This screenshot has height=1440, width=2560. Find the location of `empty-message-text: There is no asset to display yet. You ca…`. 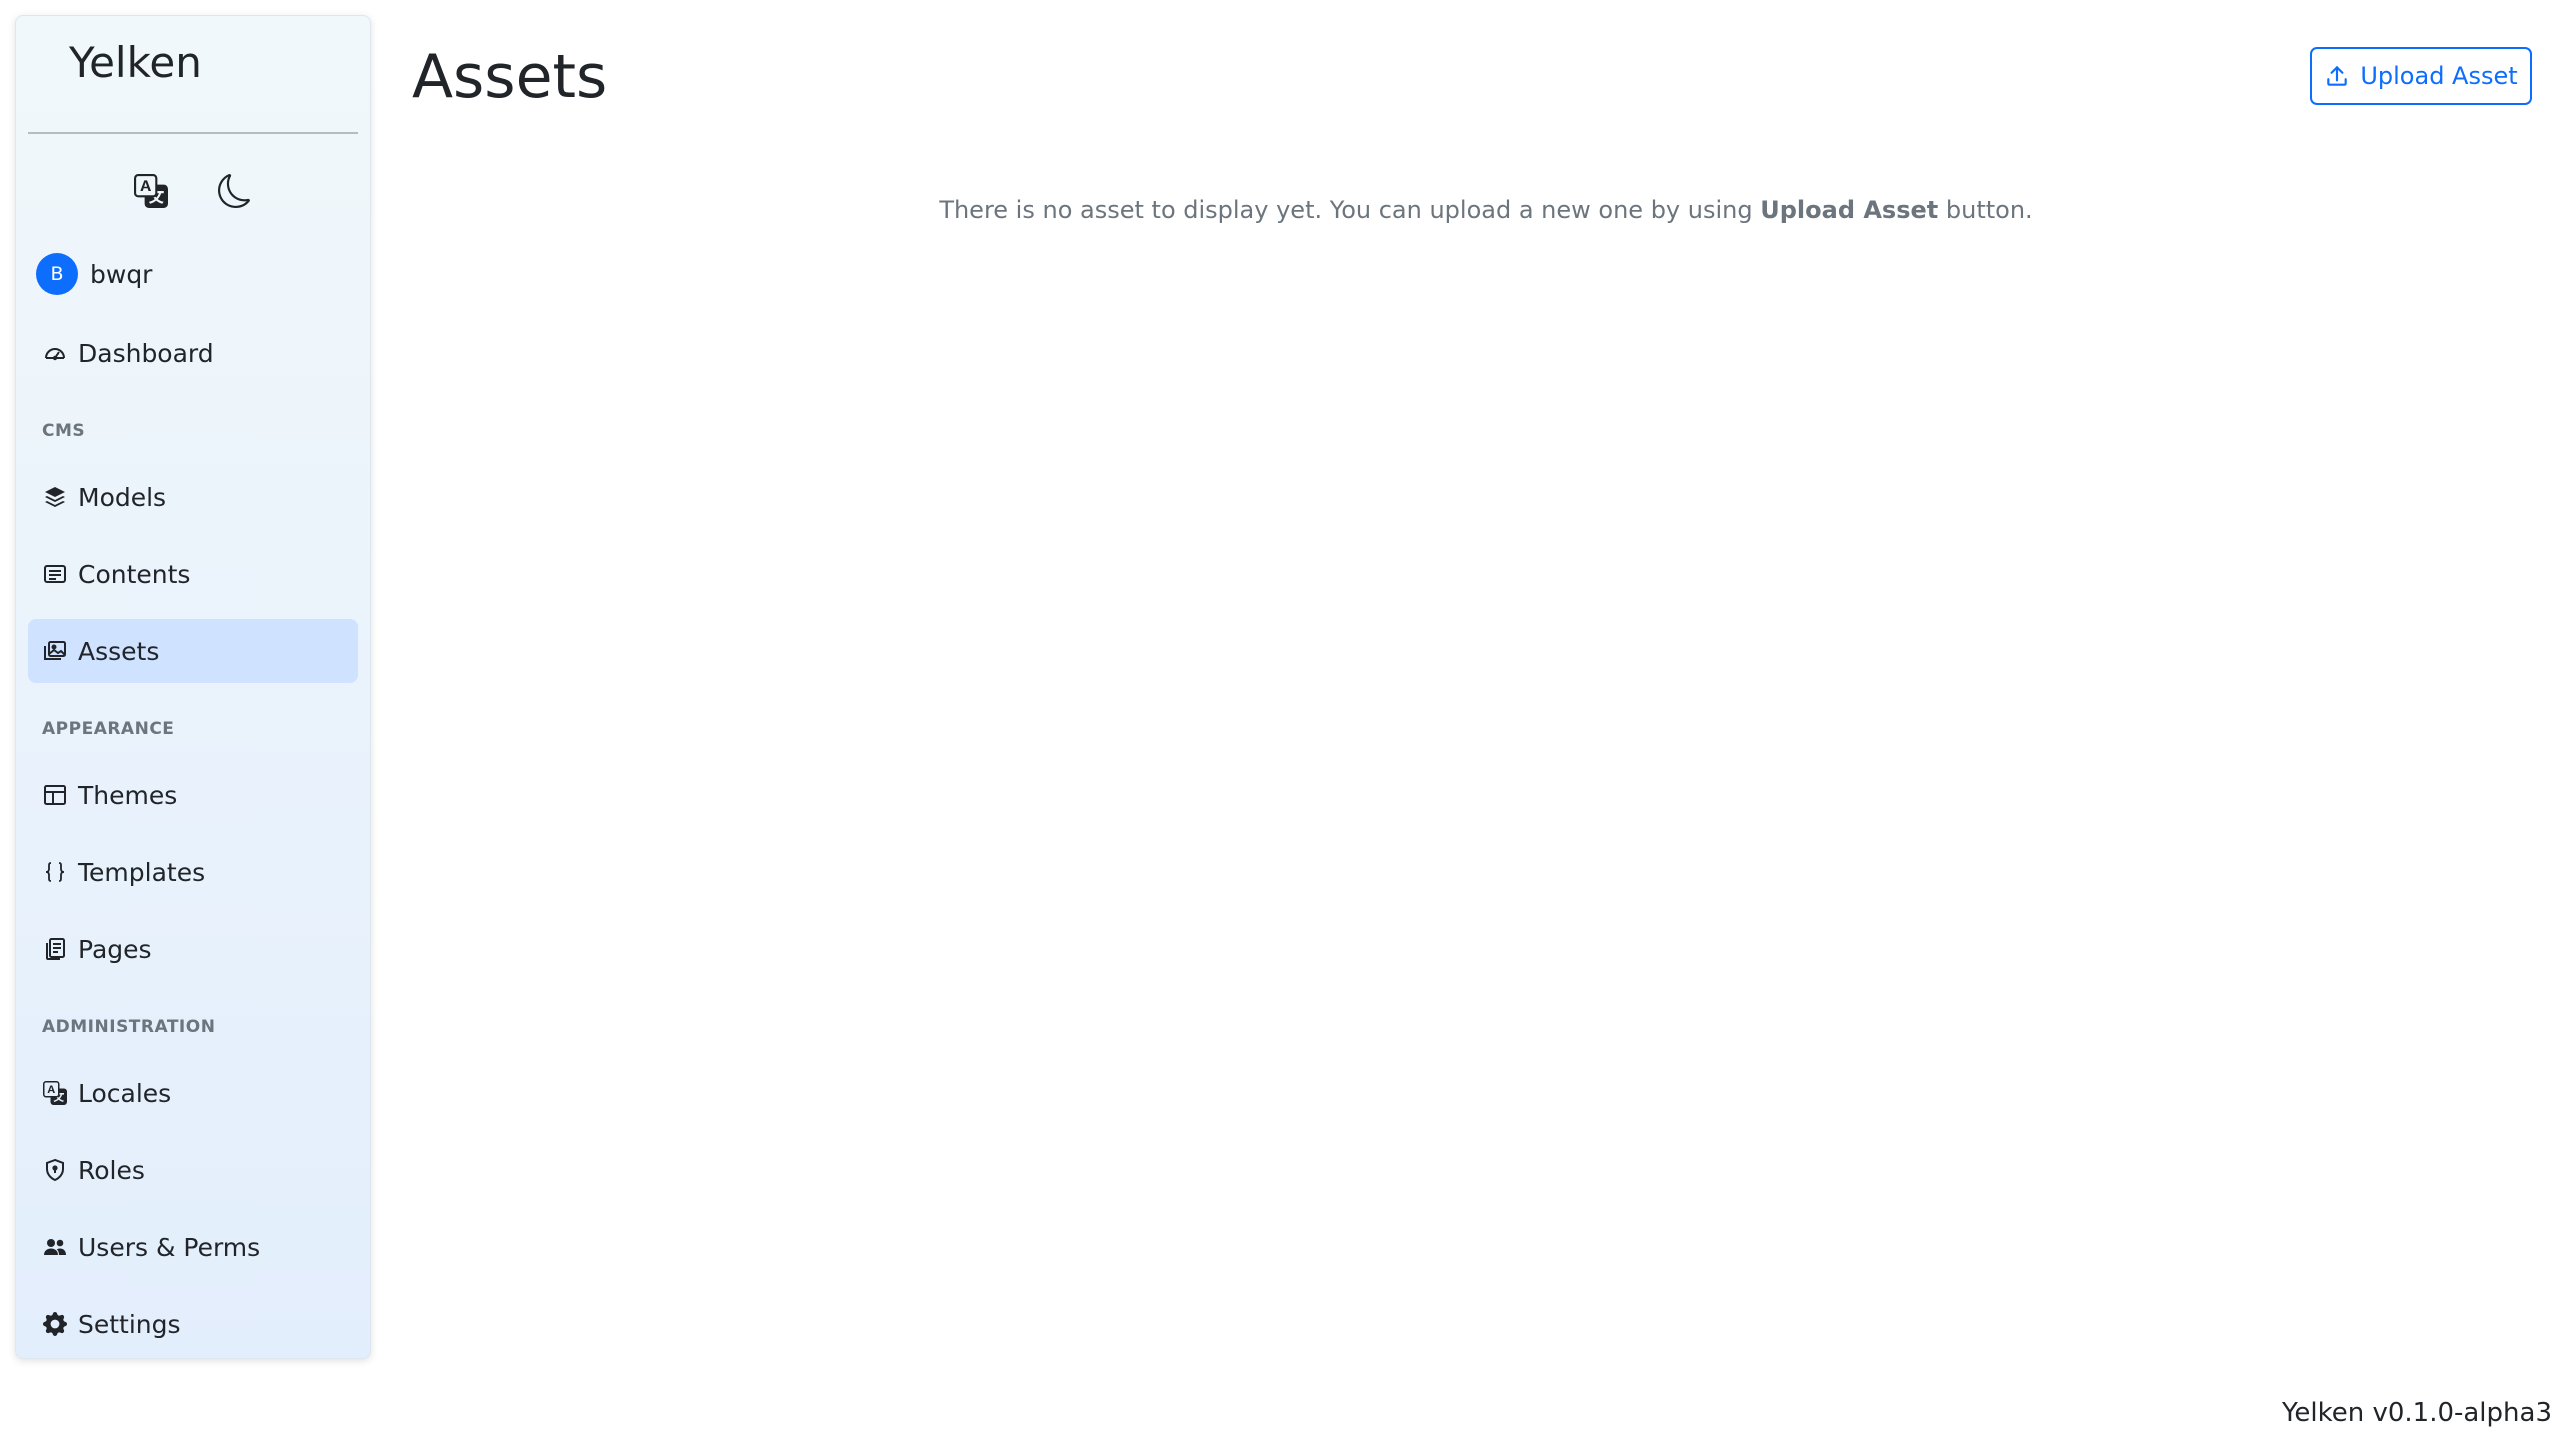

empty-message-text: There is no asset to display yet. You ca… is located at coordinates (1350, 210).